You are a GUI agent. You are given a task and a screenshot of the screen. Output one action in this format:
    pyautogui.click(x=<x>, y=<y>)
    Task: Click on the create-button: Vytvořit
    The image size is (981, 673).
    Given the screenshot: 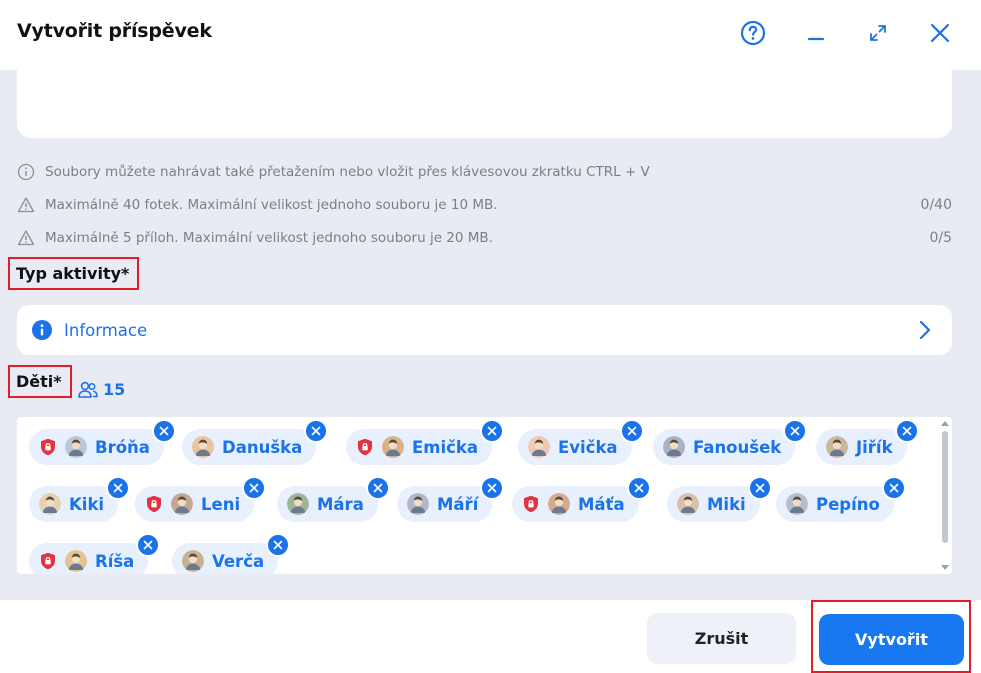 What is the action you would take?
    pyautogui.click(x=891, y=639)
    